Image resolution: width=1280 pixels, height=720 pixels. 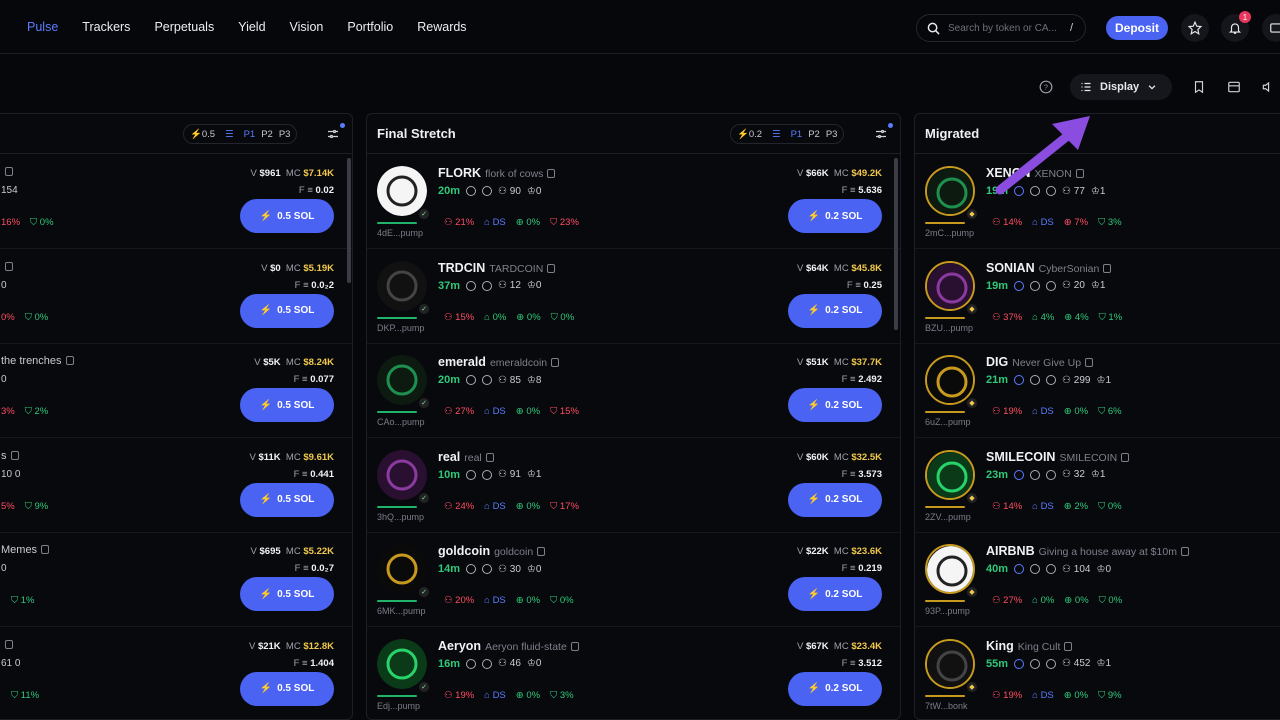 I want to click on quick-buy-settings: ⚡0.5 ☰ P1 P2 P3, so click(x=240, y=134).